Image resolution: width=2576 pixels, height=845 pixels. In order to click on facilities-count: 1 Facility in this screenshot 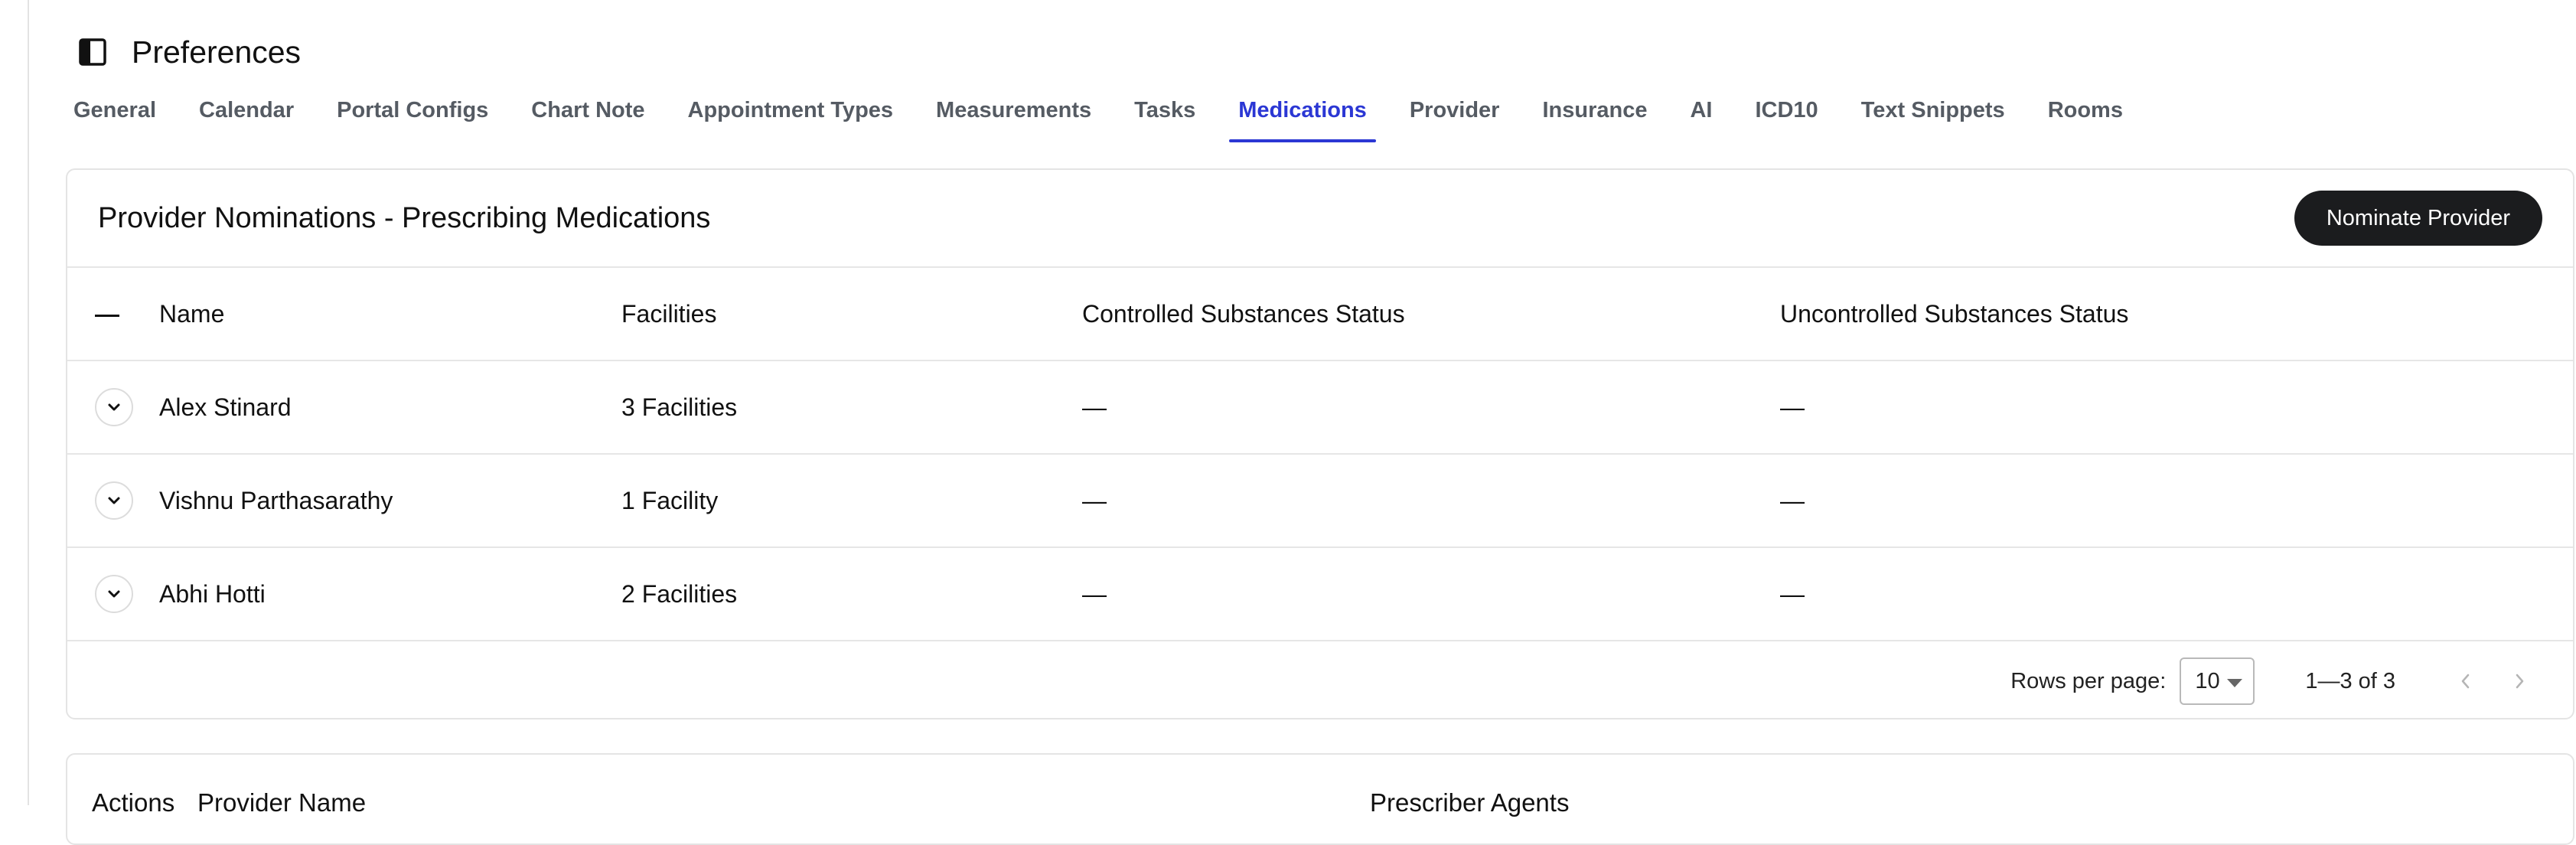, I will do `click(851, 501)`.